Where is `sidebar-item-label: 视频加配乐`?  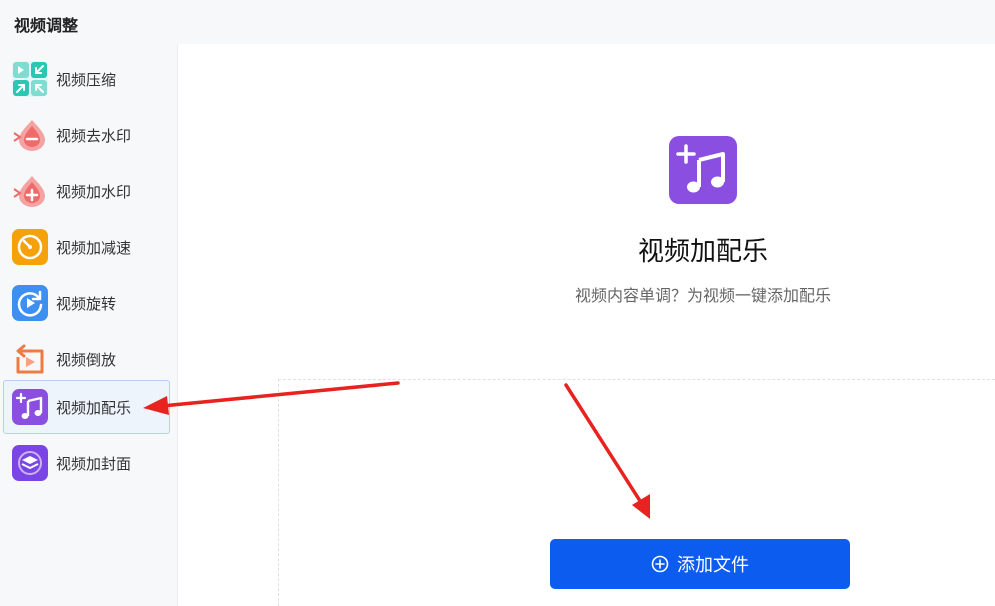
sidebar-item-label: 视频加配乐 is located at coordinates (94, 407).